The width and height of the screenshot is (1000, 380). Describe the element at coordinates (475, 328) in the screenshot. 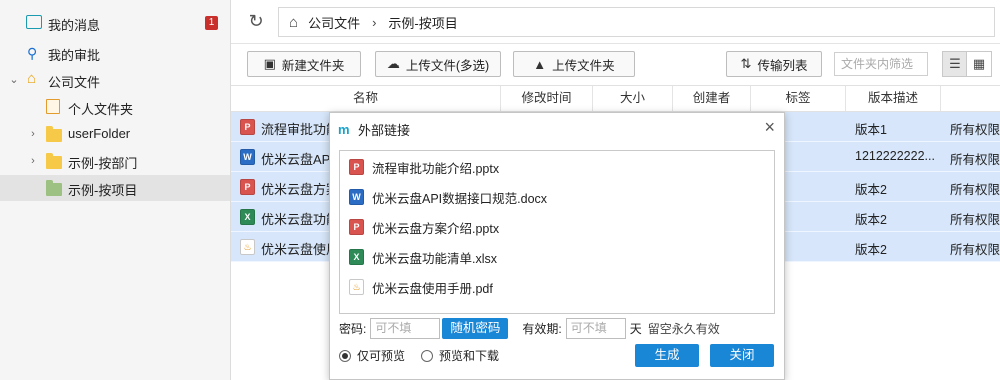

I see `random-password-button: 随机密码` at that location.